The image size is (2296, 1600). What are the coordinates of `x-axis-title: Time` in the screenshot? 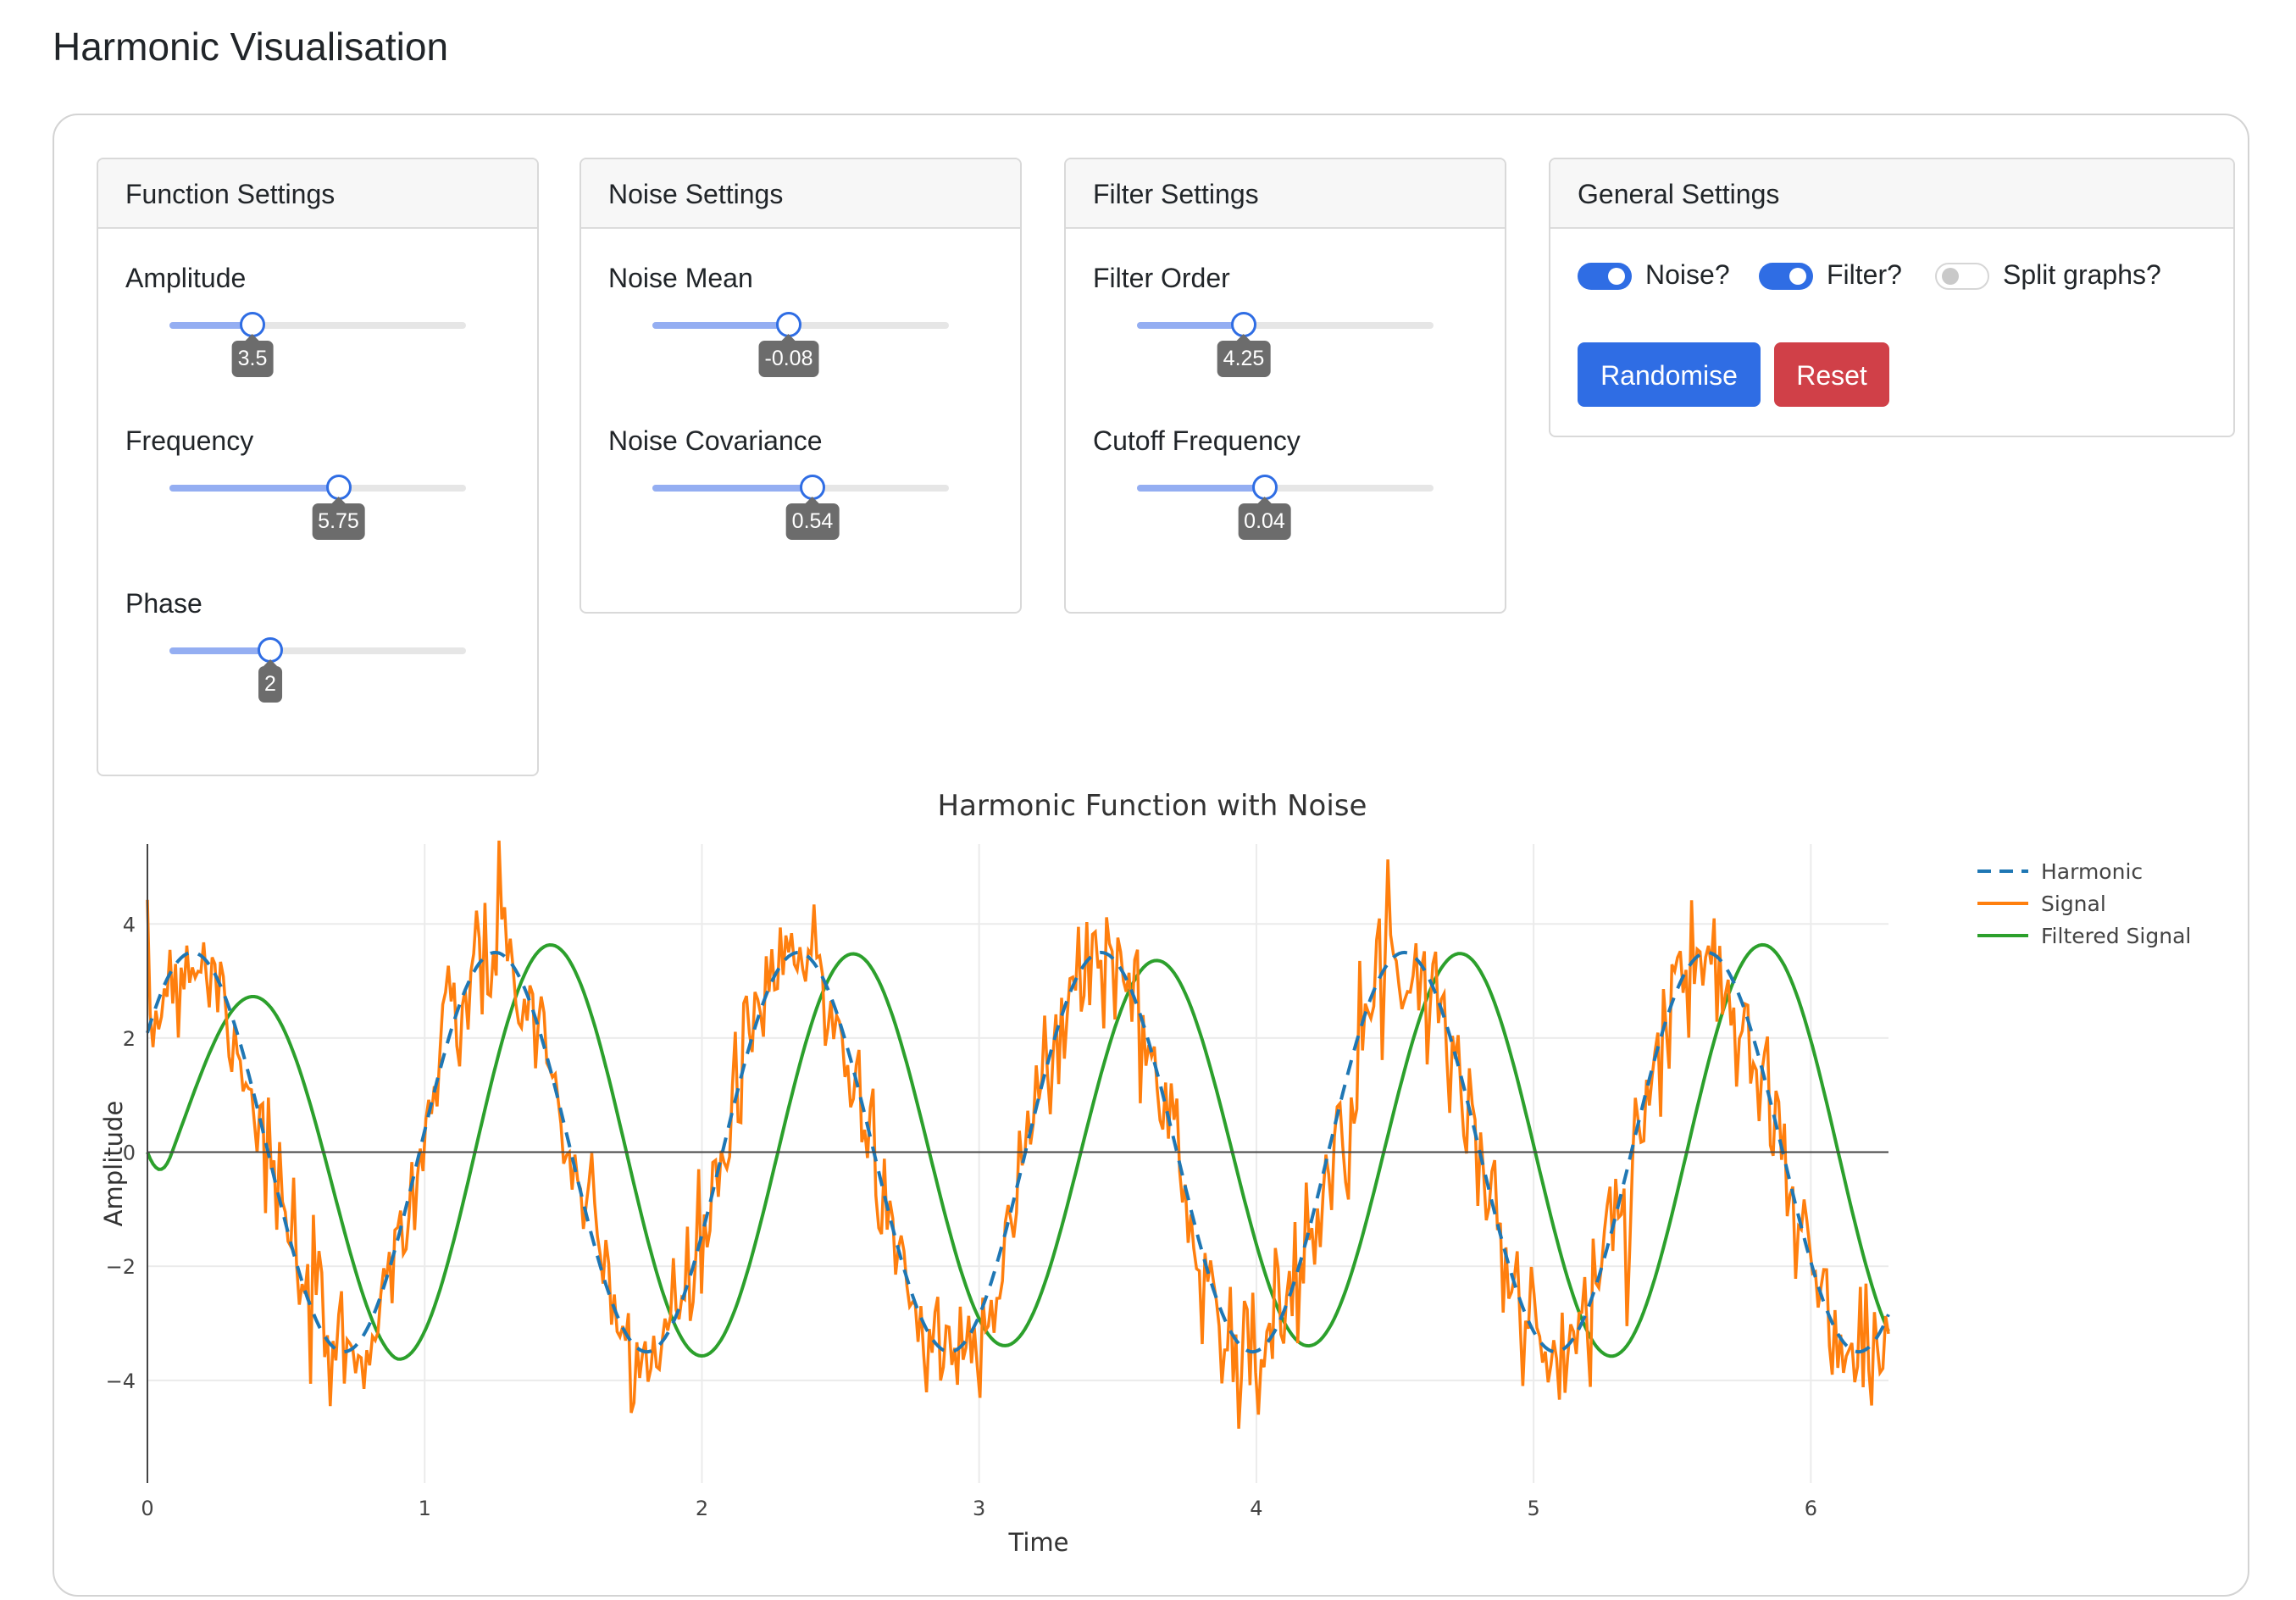 It's located at (1038, 1542).